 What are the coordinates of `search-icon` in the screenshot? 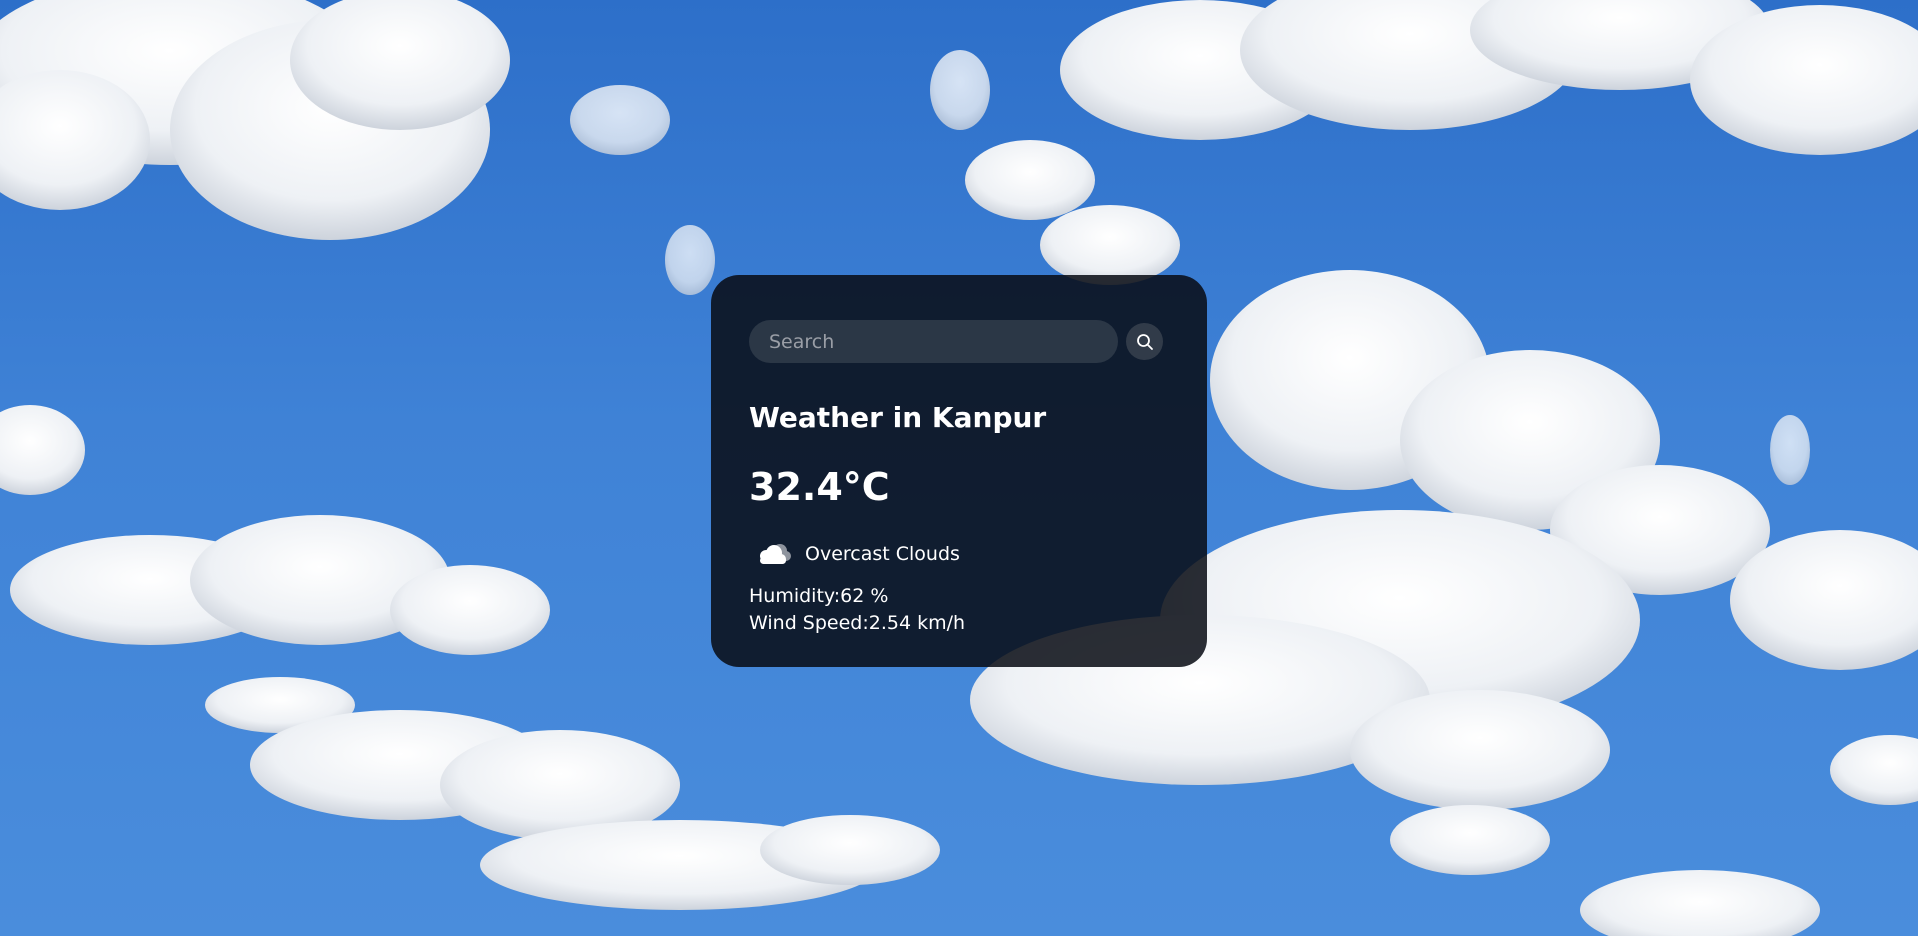 It's located at (1144, 341).